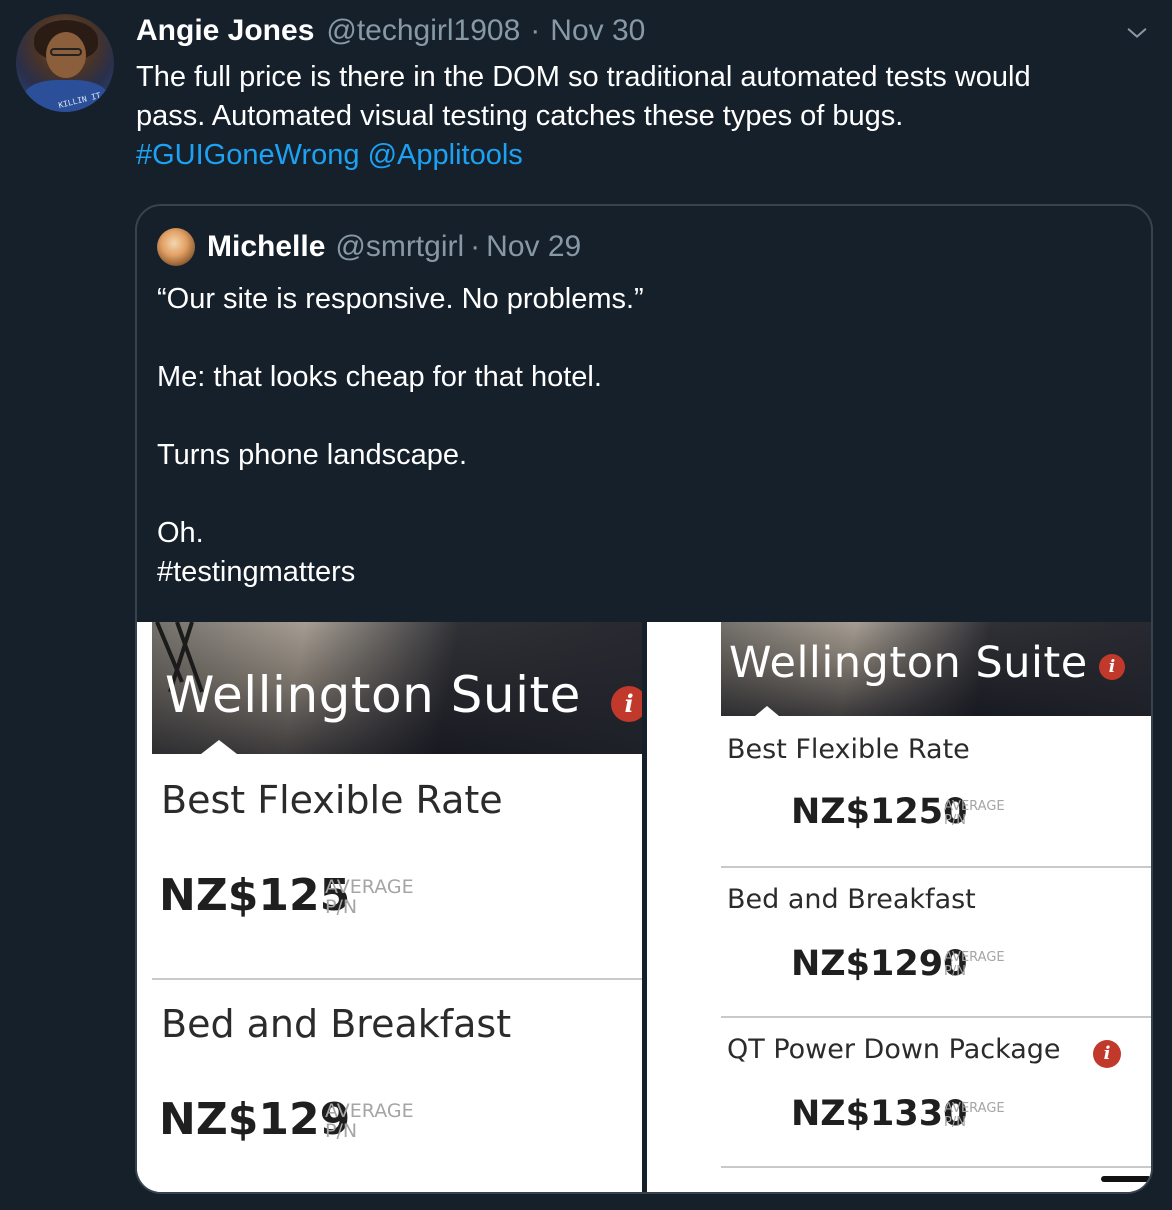 This screenshot has width=1172, height=1210. I want to click on rate-name: QT Power Down Package, so click(894, 1049).